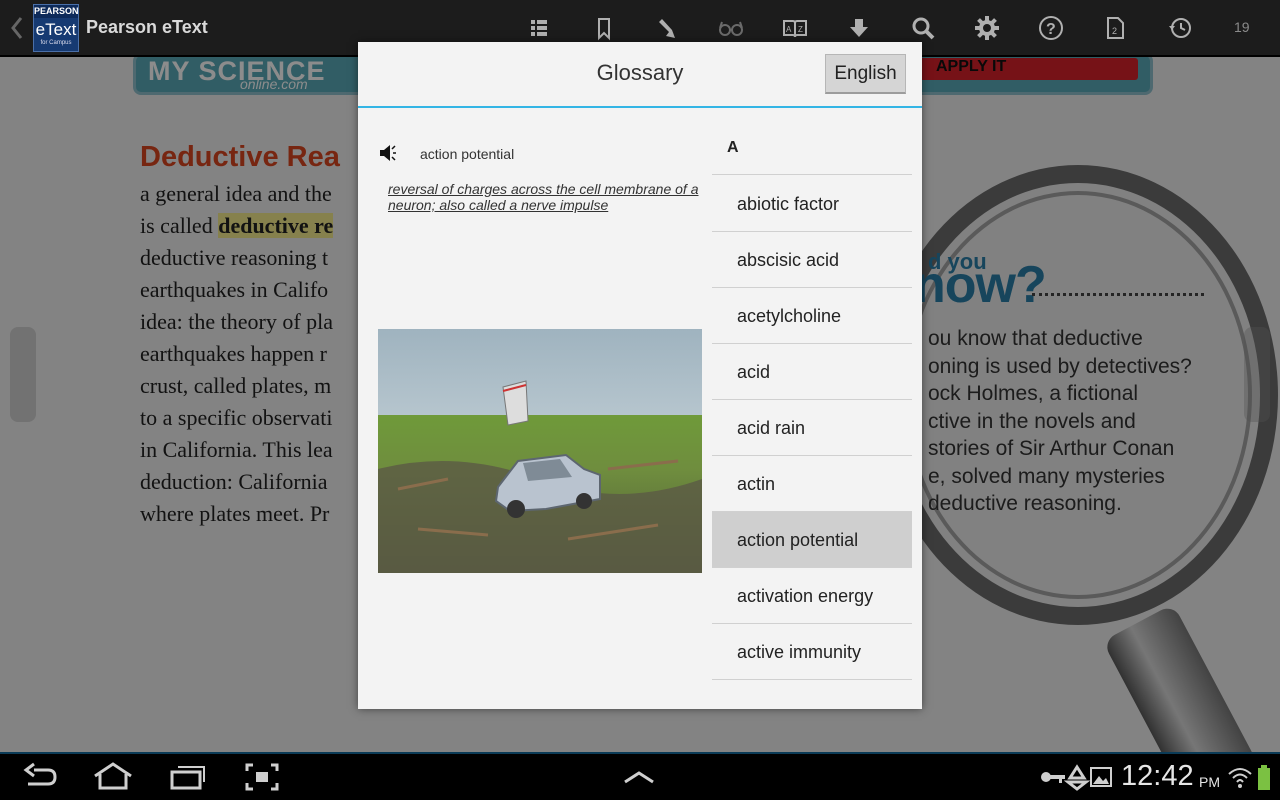  Describe the element at coordinates (113, 777) in the screenshot. I see `home-nav-icon` at that location.